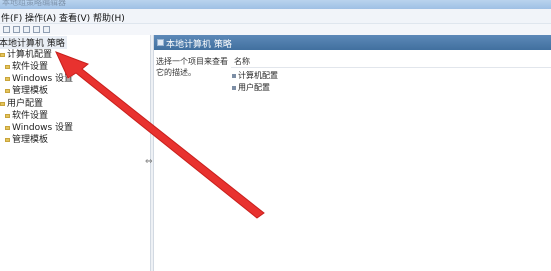  Describe the element at coordinates (352, 42) in the screenshot. I see `details-header: 本地计算机 策略` at that location.